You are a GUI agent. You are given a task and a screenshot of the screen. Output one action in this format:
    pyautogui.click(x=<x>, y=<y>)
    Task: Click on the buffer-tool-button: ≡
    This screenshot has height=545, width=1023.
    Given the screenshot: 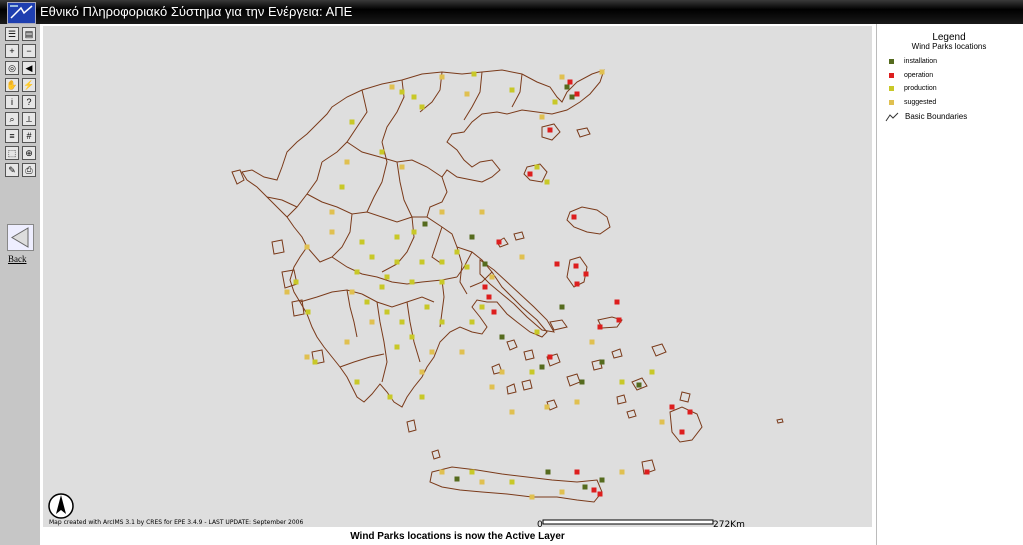 What is the action you would take?
    pyautogui.click(x=12, y=136)
    